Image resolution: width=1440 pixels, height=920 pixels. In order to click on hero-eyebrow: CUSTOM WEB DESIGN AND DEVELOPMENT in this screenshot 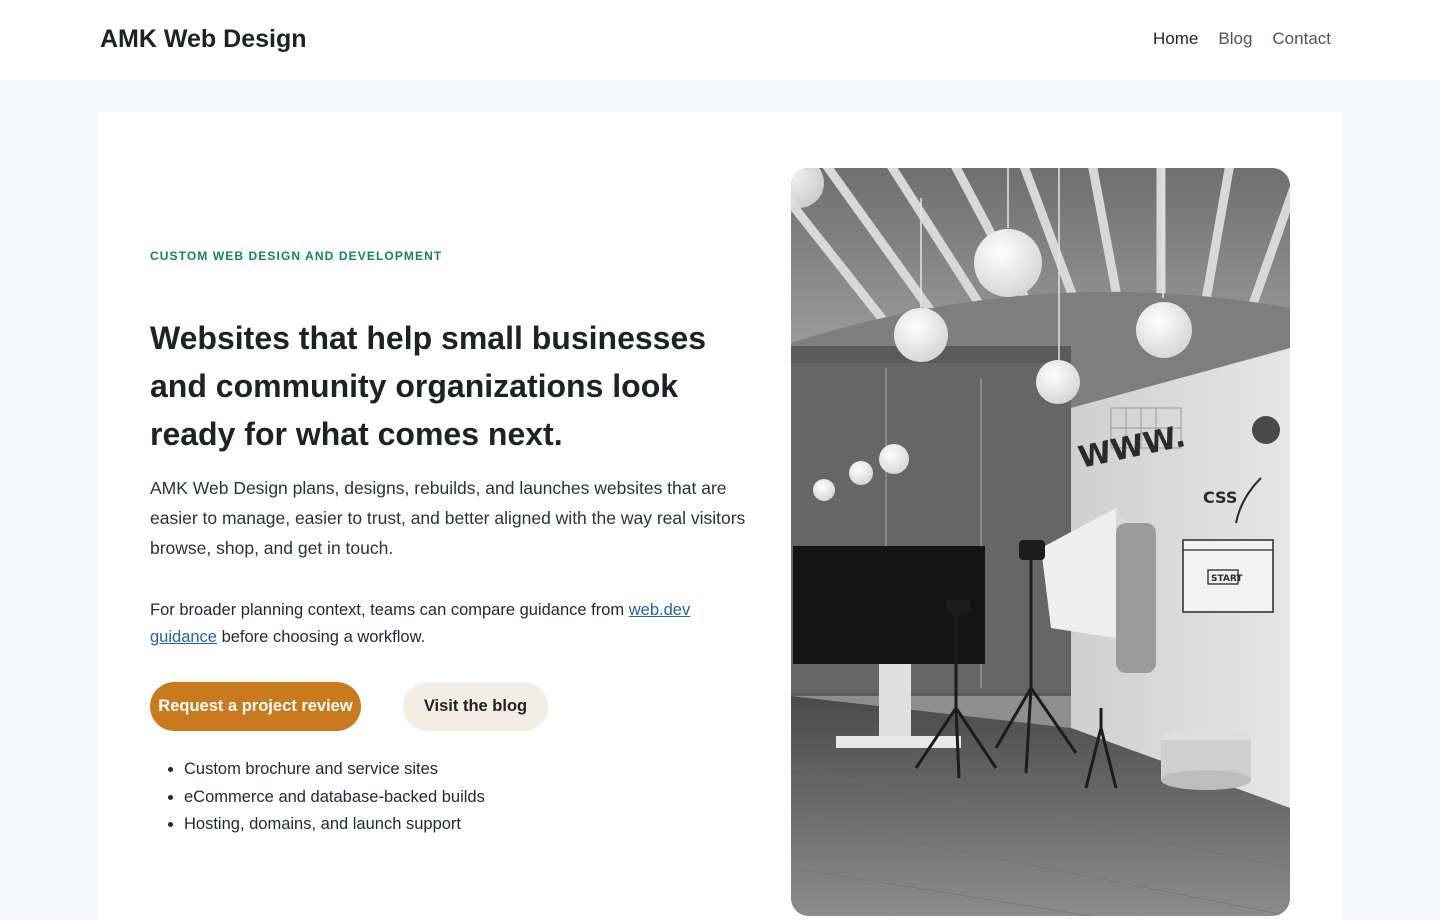, I will do `click(296, 256)`.